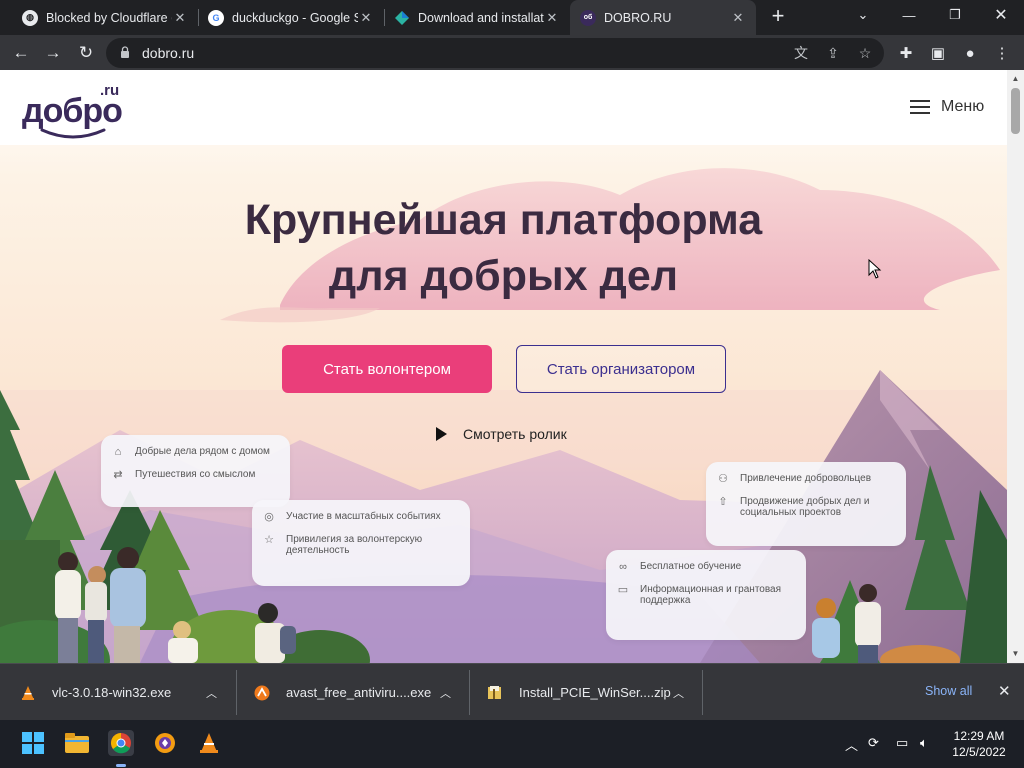 This screenshot has width=1024, height=768. Describe the element at coordinates (920, 107) in the screenshot. I see `hamburger-icon` at that location.